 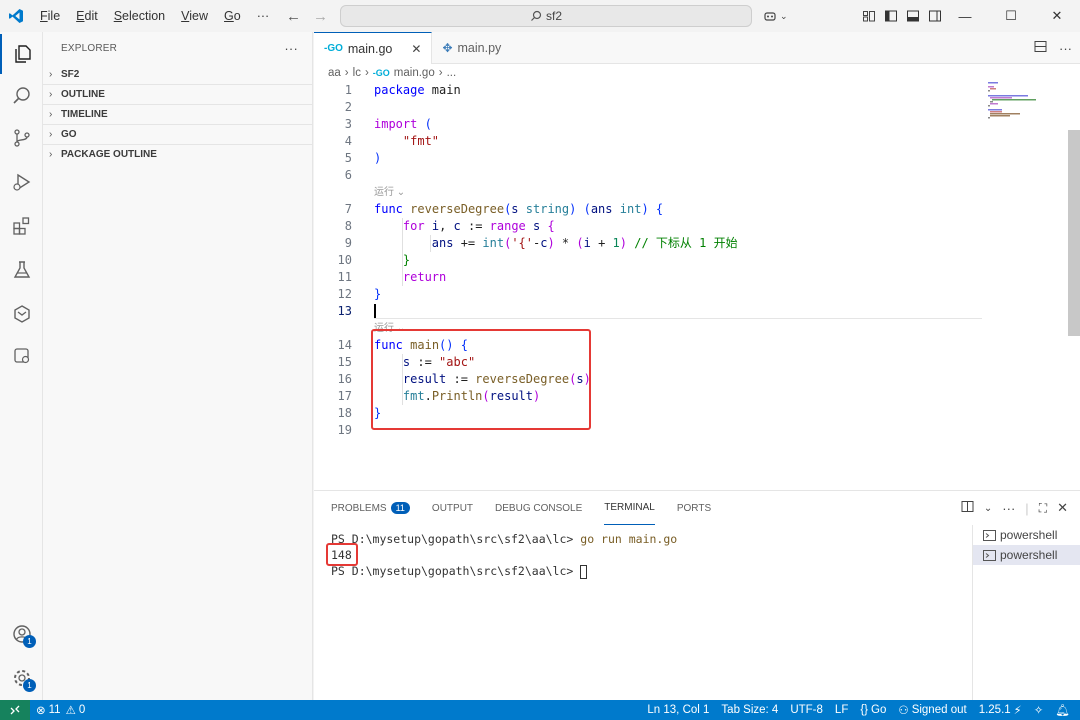 What do you see at coordinates (177, 74) in the screenshot?
I see `section-sf2: › SF2` at bounding box center [177, 74].